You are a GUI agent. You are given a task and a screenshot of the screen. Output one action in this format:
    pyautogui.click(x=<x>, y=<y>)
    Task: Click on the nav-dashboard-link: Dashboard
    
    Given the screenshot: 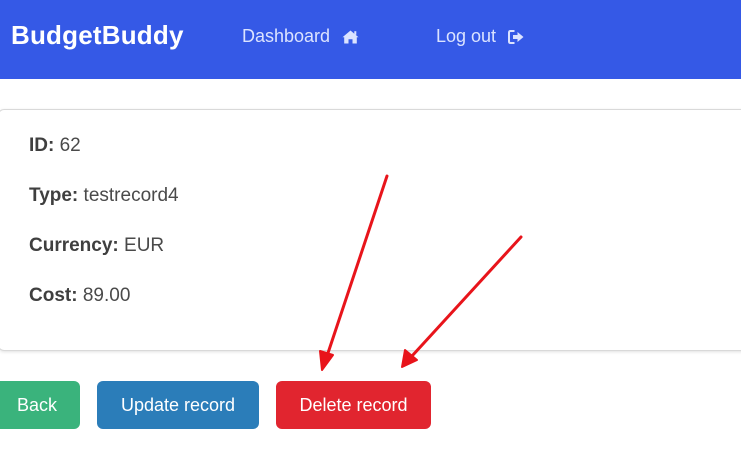 What is the action you would take?
    pyautogui.click(x=300, y=36)
    